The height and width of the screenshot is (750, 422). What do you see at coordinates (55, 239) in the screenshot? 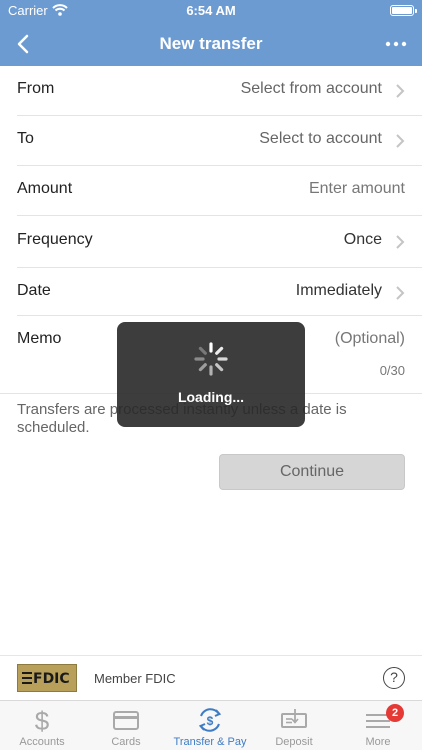
I see `frequency-label: Frequency` at bounding box center [55, 239].